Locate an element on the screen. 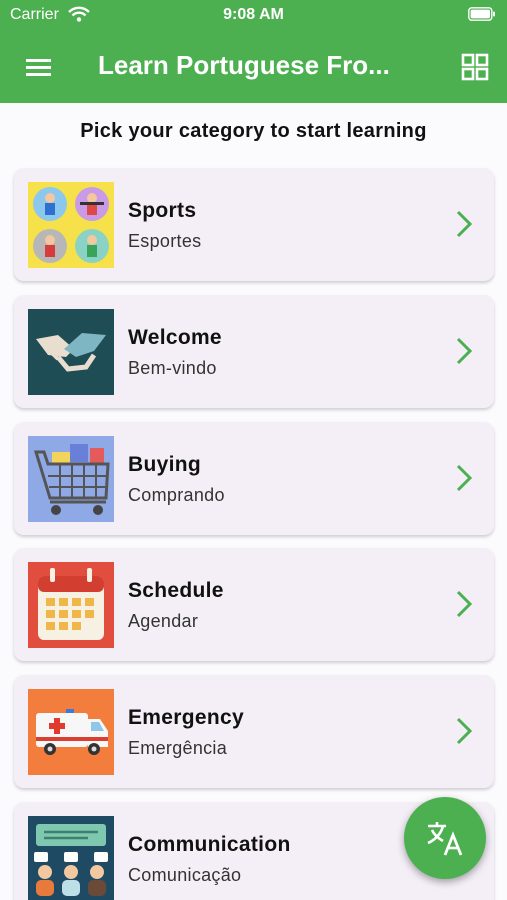 The width and height of the screenshot is (507, 900). status-bar: Carrier 9:08 AM is located at coordinates (253, 15).